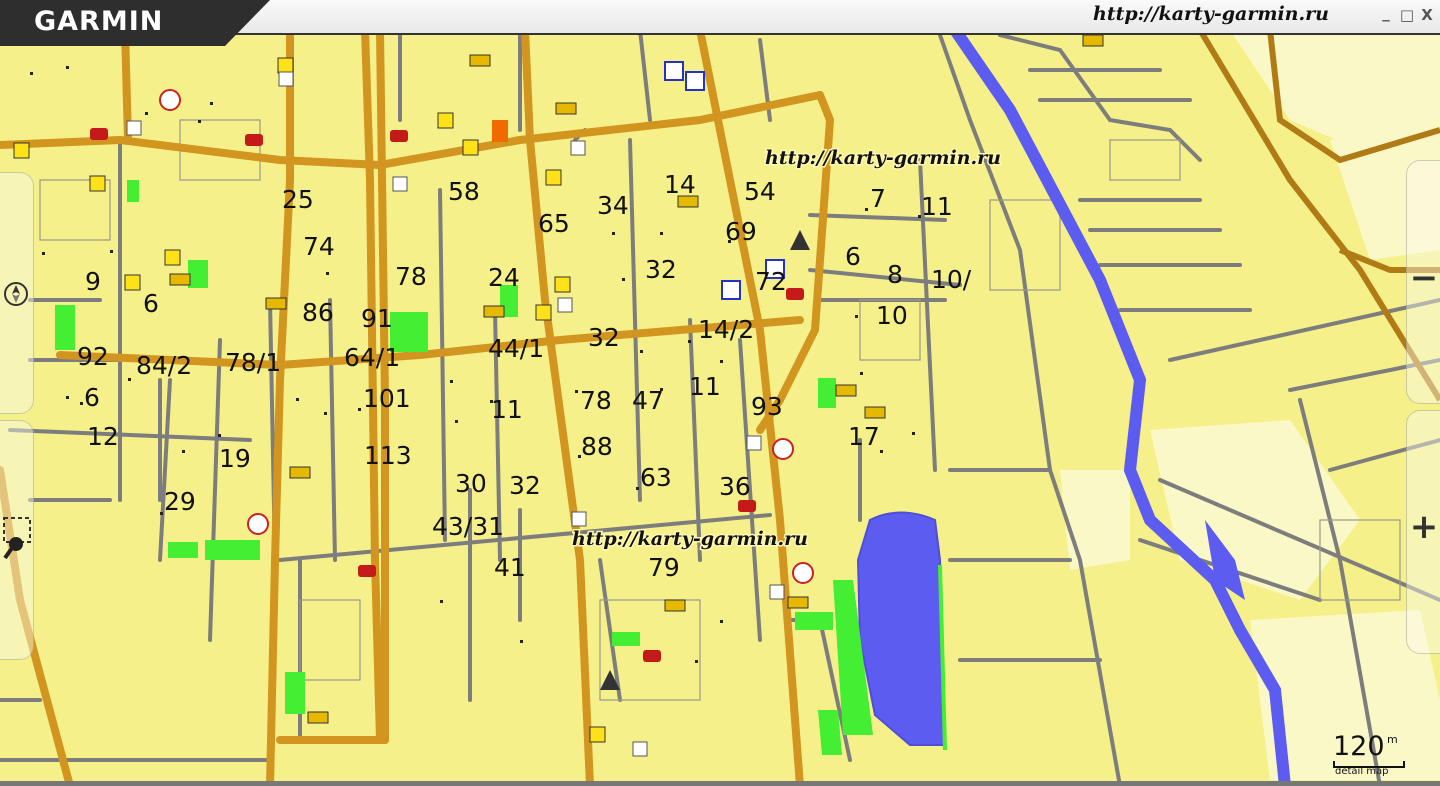  I want to click on garmin-logo: GARMIN, so click(99, 21).